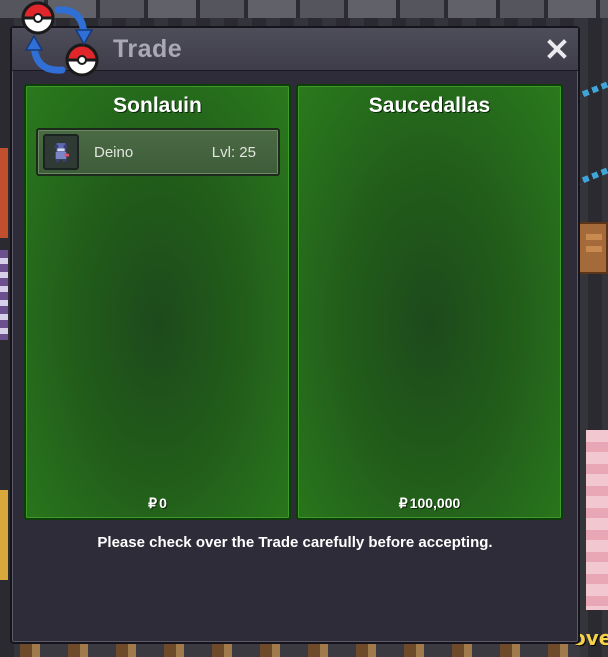 The image size is (608, 657). I want to click on background-crate, so click(593, 248).